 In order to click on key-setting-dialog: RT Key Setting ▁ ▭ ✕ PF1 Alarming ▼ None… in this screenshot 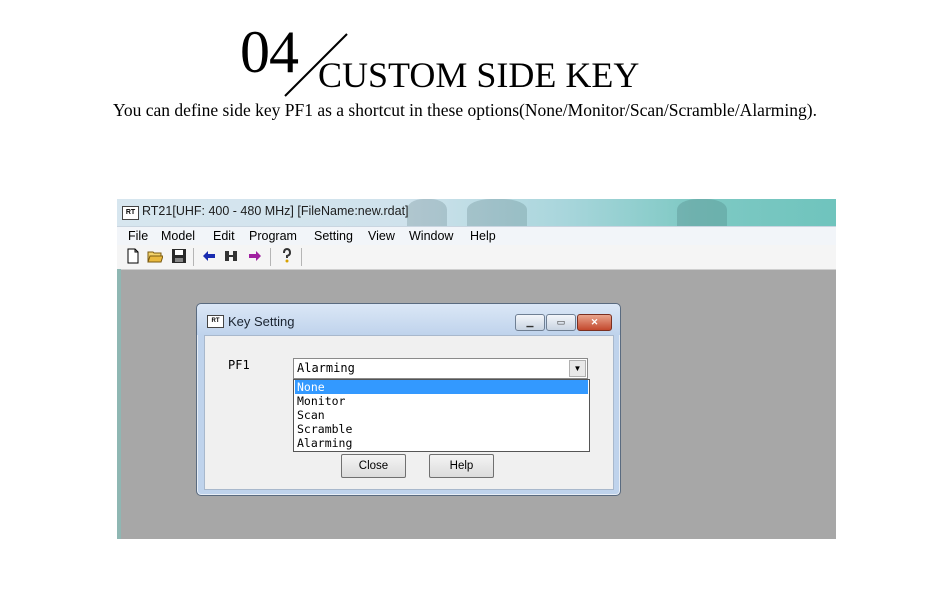, I will do `click(408, 399)`.